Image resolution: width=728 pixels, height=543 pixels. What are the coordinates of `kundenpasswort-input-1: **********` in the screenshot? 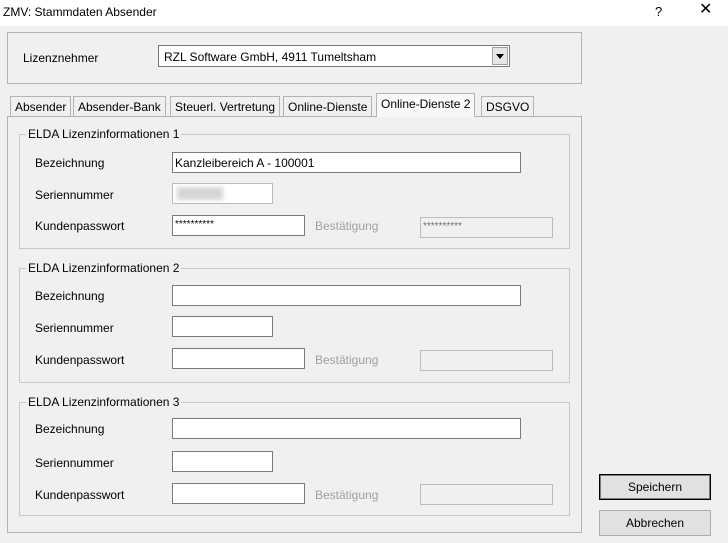 It's located at (238, 225).